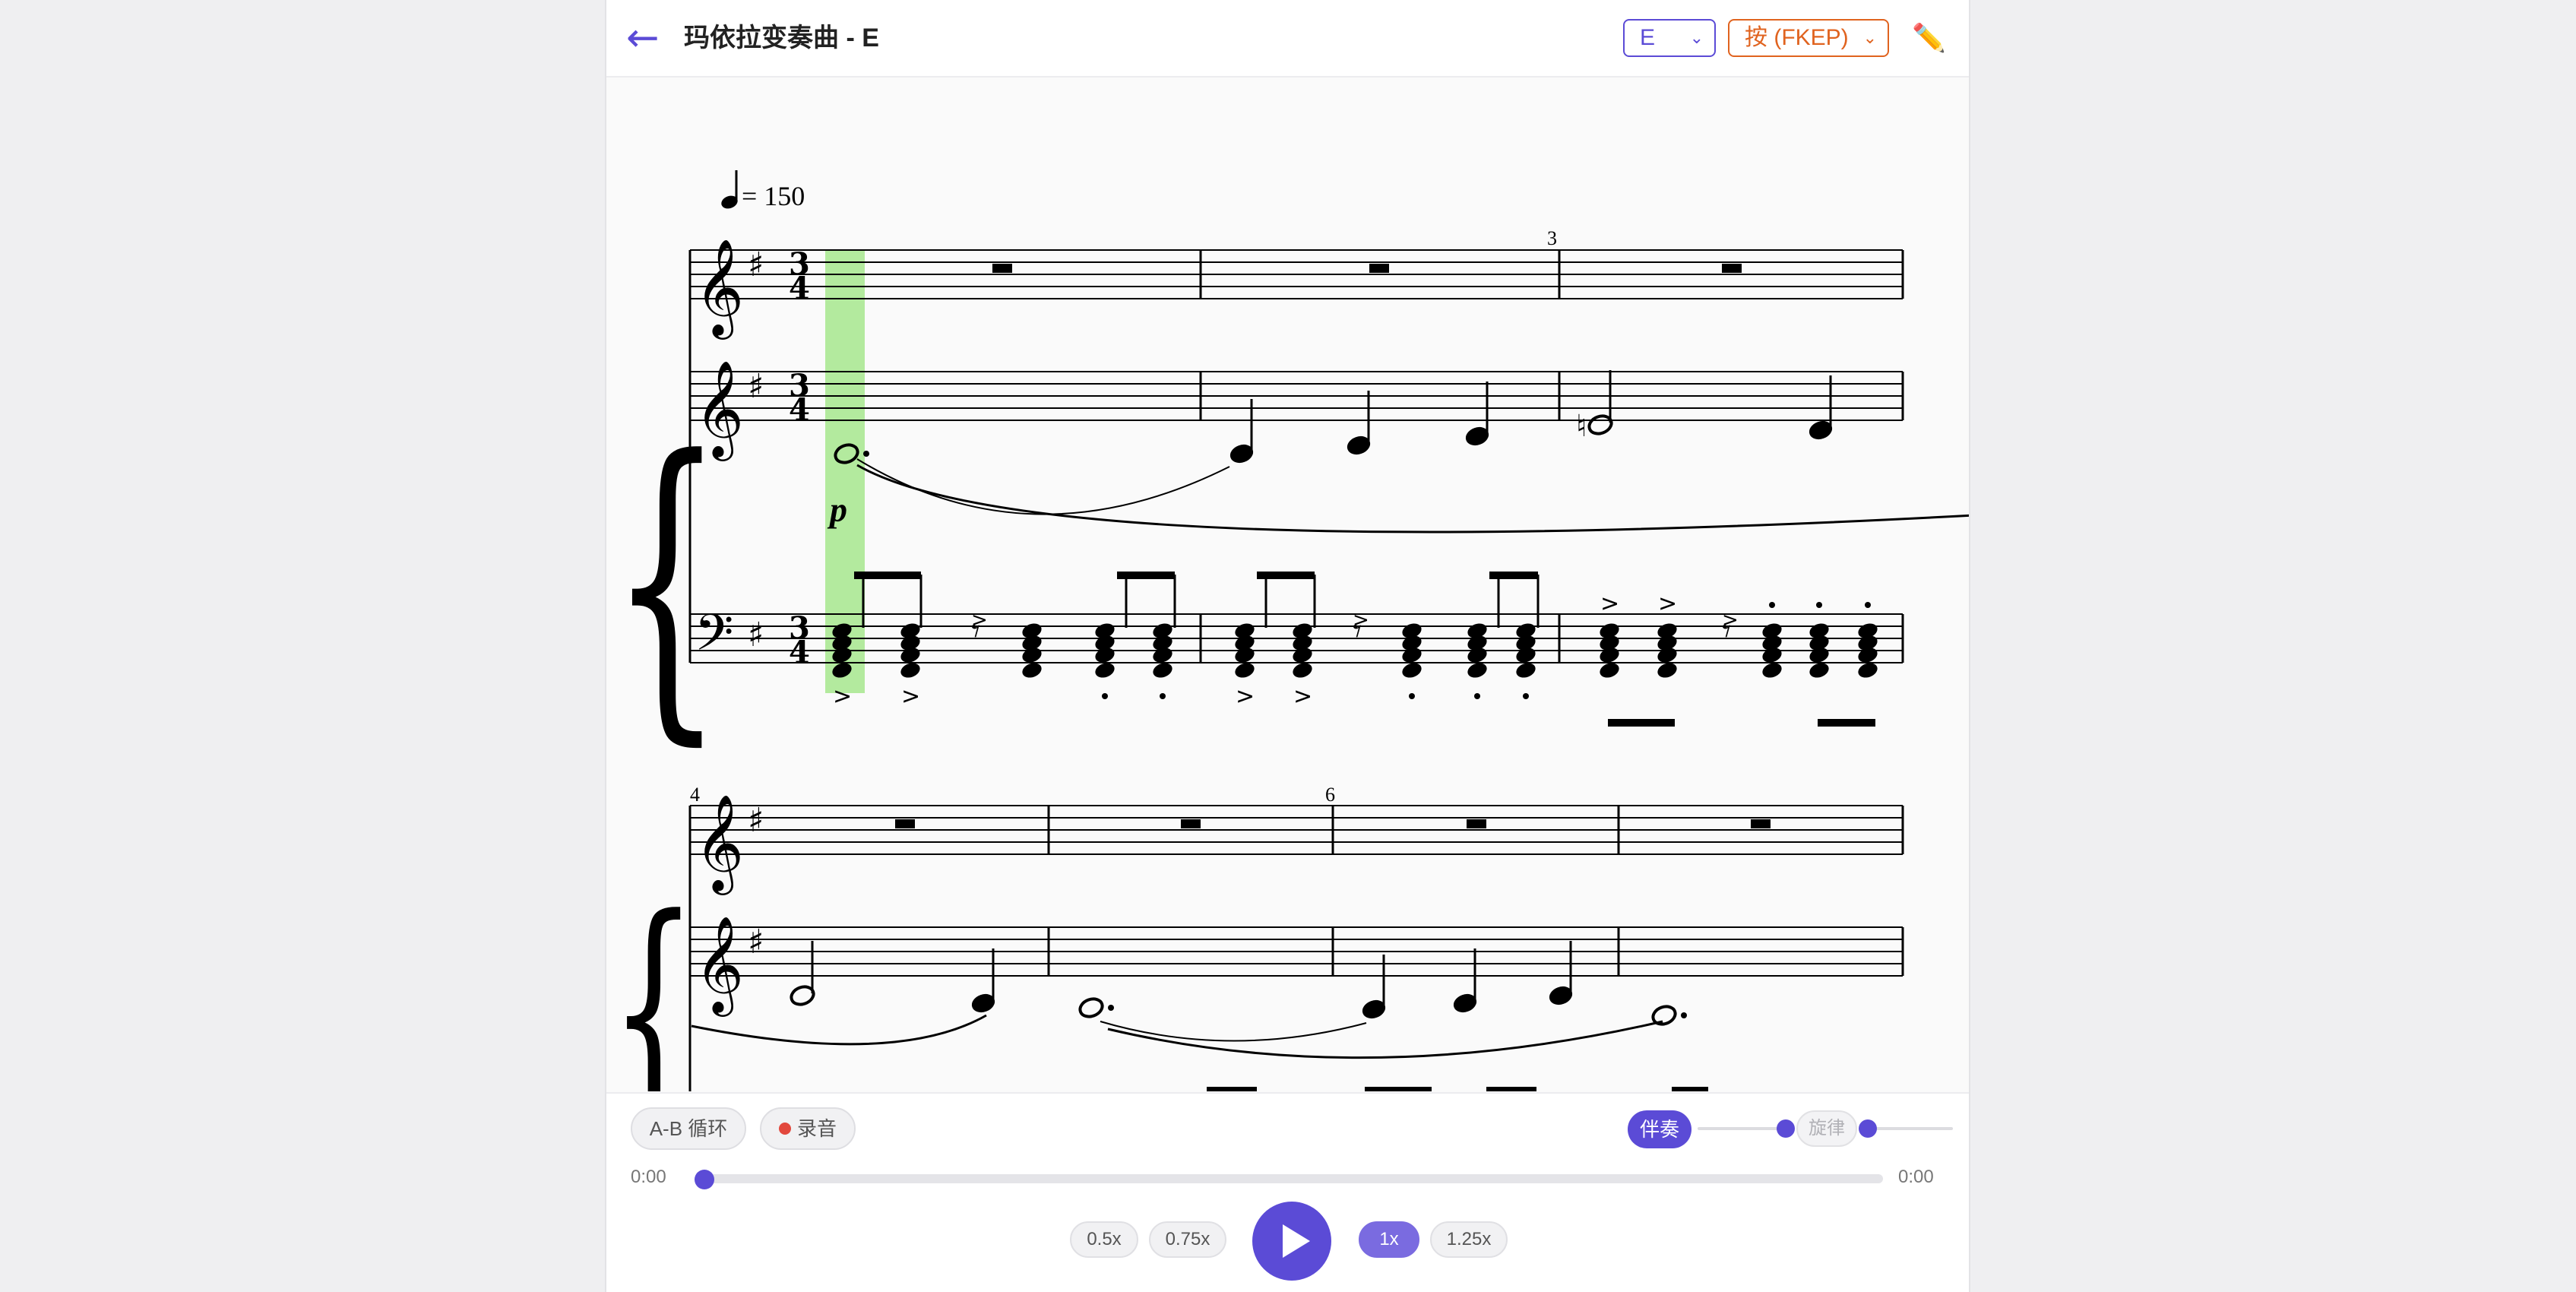  I want to click on speed-1.25x-button: 1.25x, so click(1469, 1239).